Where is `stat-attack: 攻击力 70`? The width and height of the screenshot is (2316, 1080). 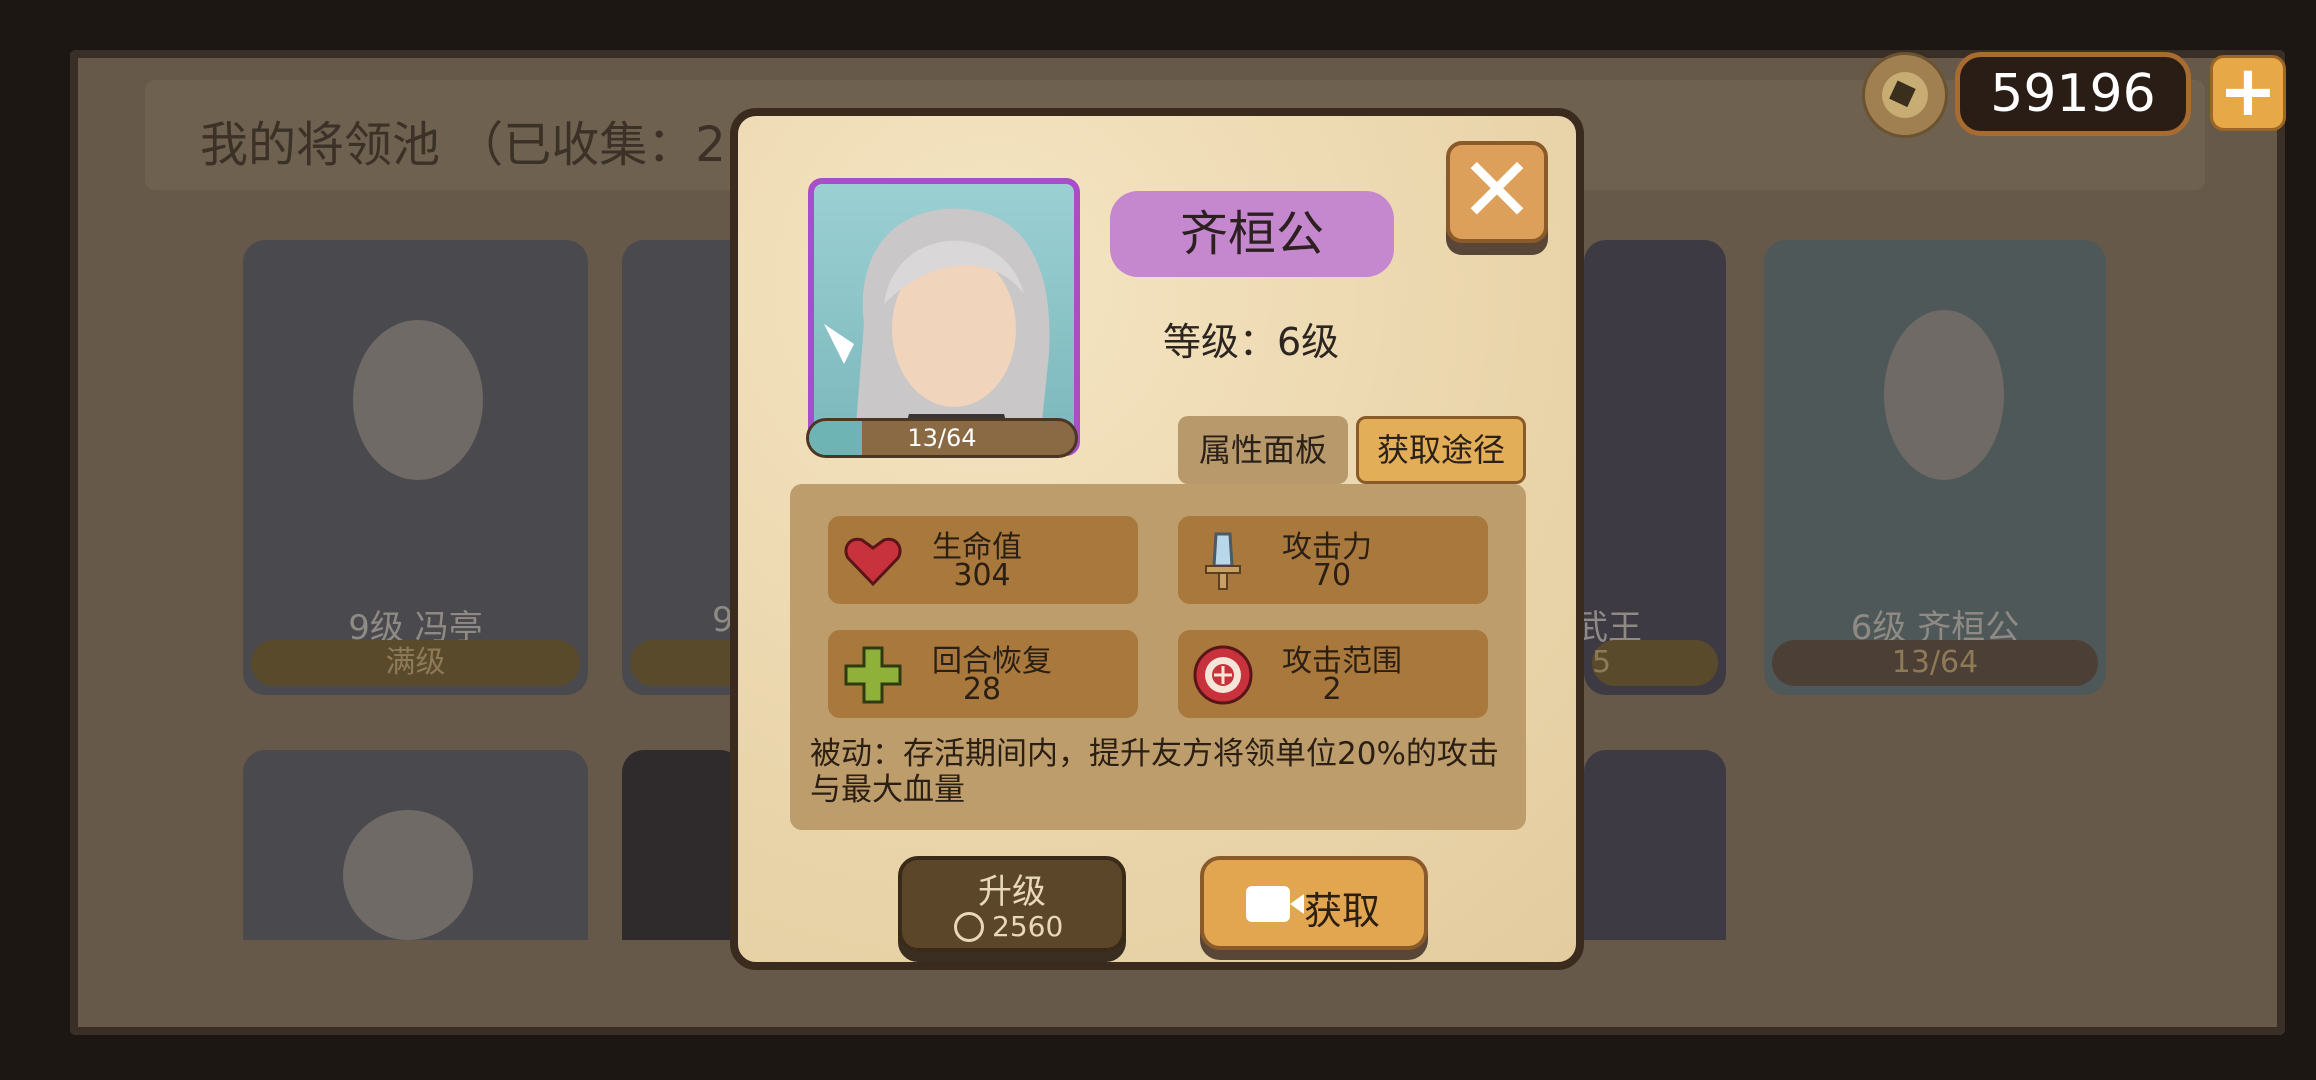 stat-attack: 攻击力 70 is located at coordinates (1333, 560).